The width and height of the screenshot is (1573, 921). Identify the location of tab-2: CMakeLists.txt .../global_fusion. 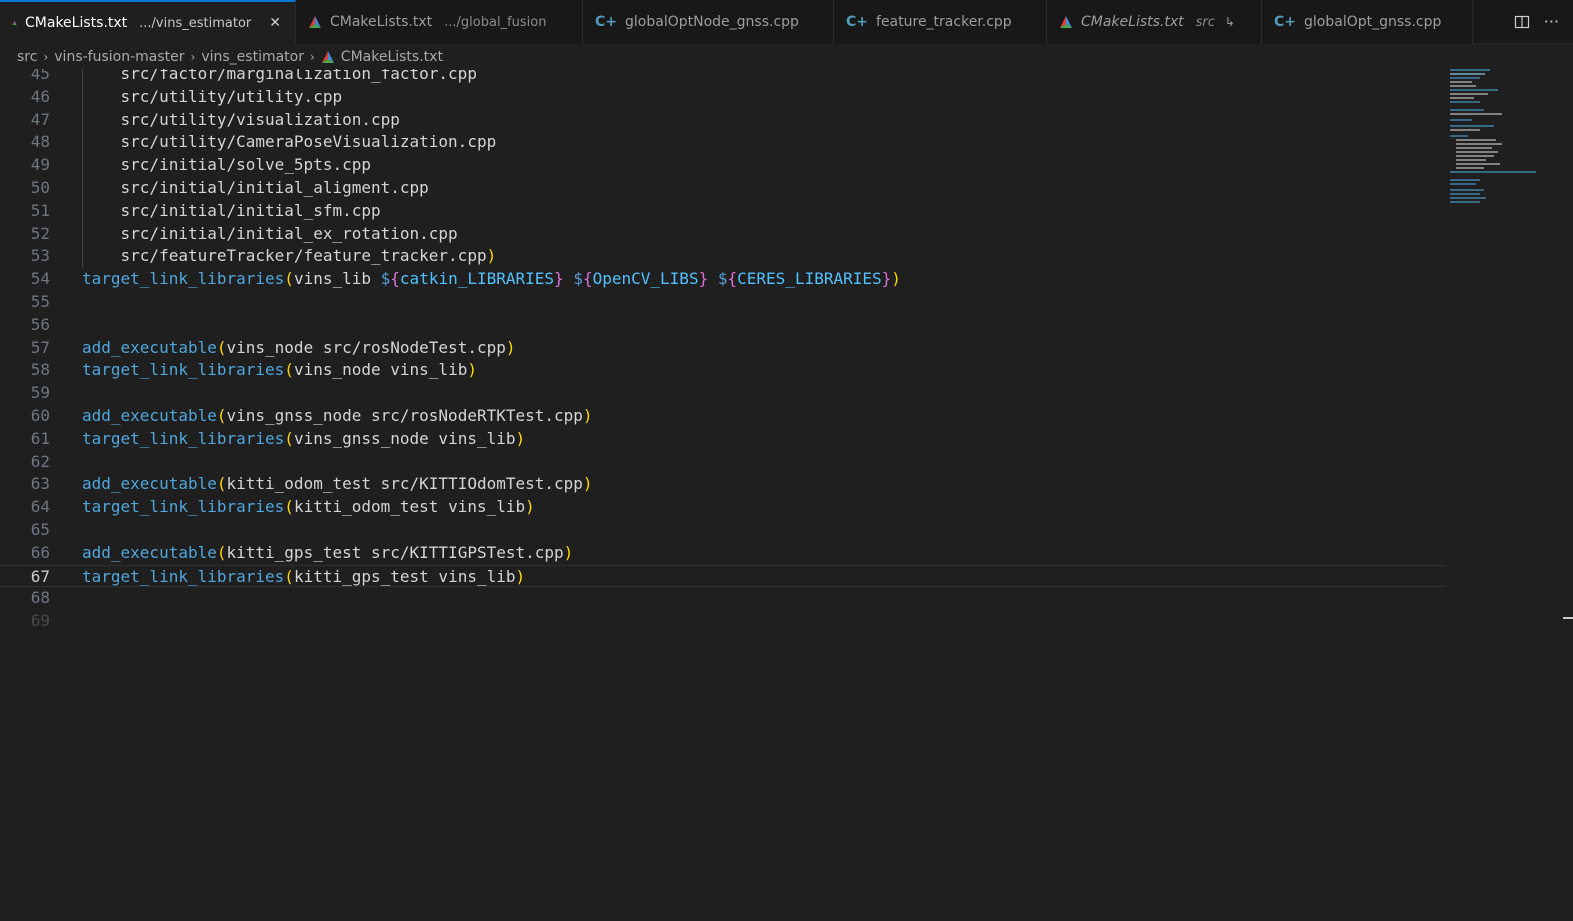
(439, 22).